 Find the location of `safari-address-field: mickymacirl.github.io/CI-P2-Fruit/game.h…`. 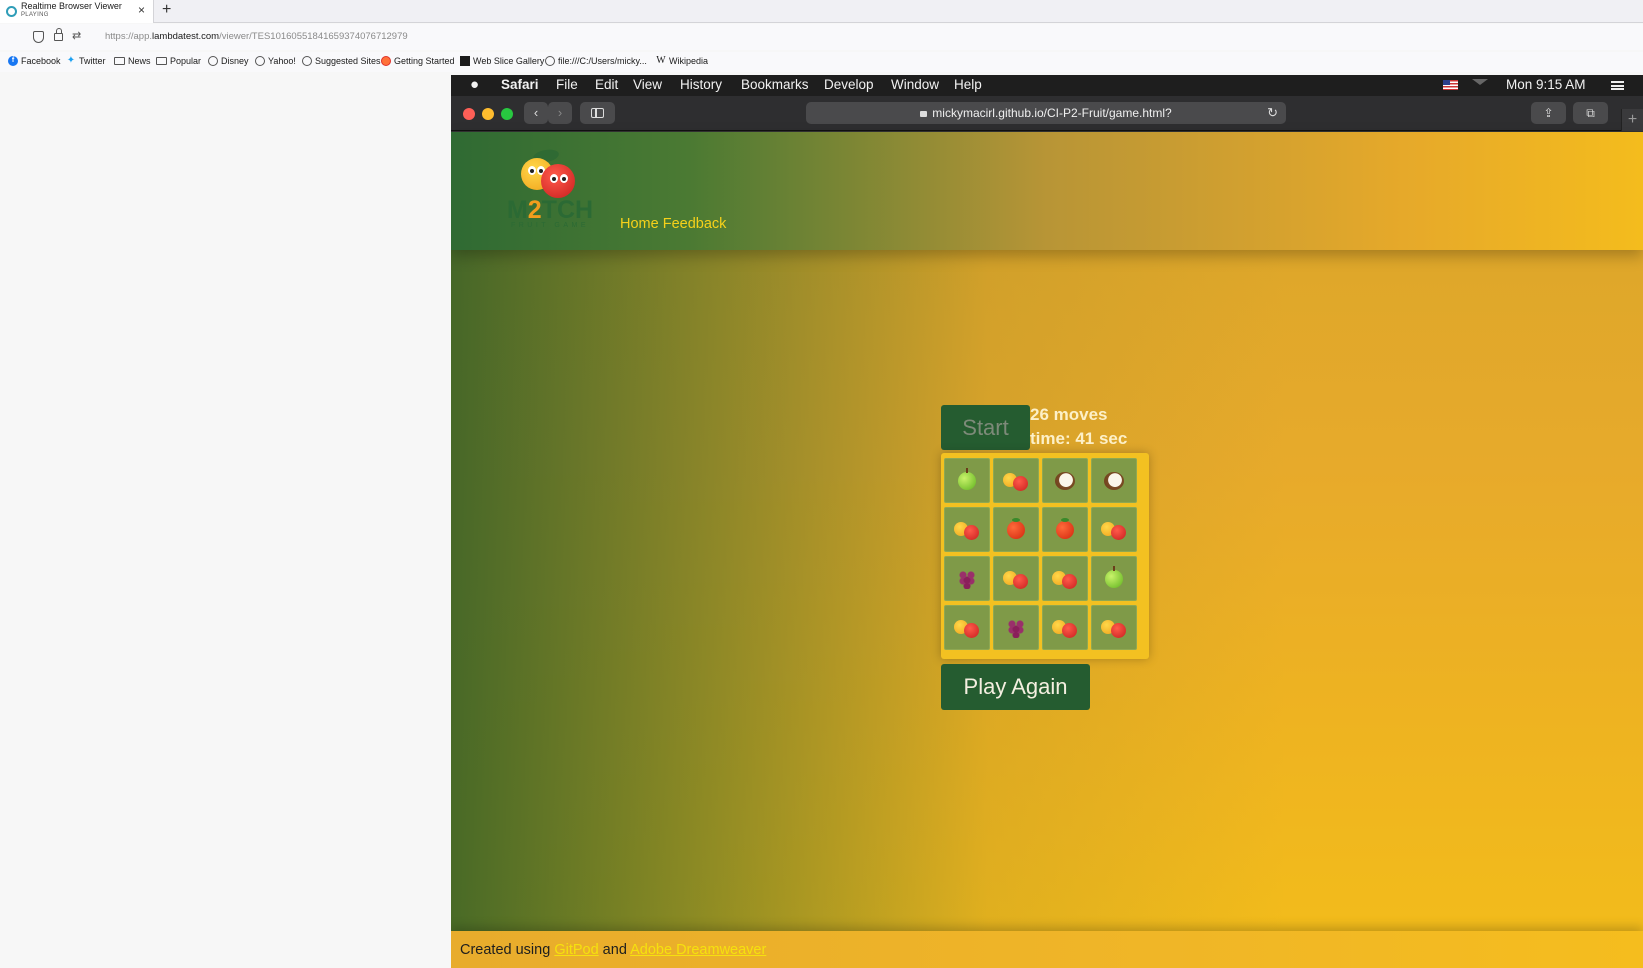

safari-address-field: mickymacirl.github.io/CI-P2-Fruit/game.h… is located at coordinates (1046, 113).